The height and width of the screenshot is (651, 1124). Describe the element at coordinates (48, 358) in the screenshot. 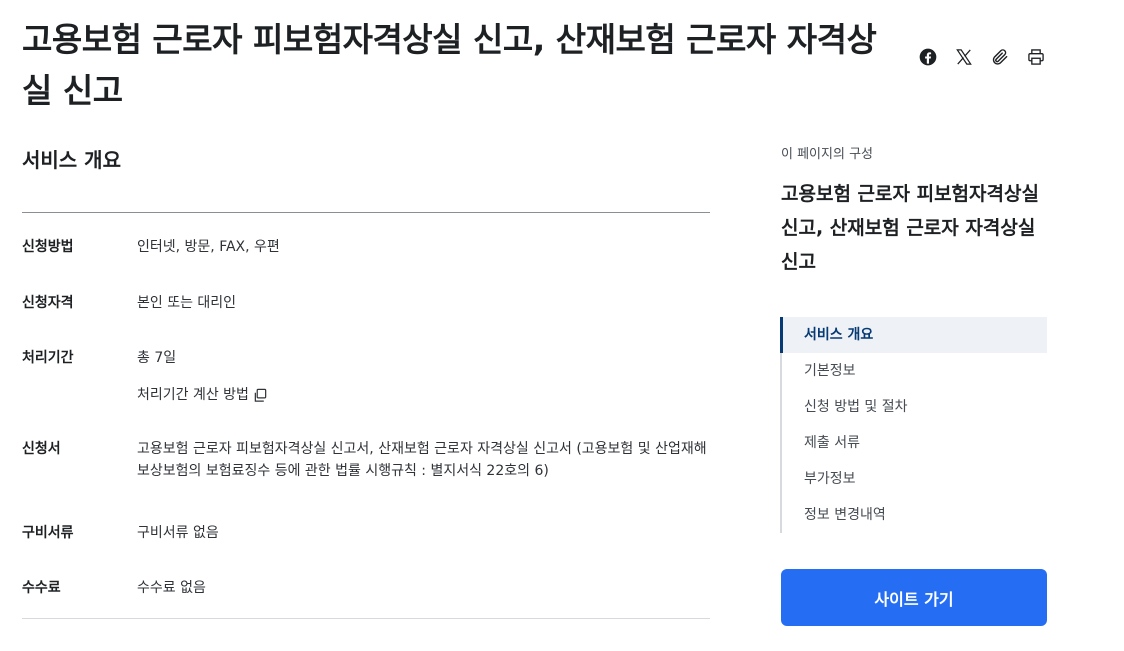

I see `info-label: 처리기간` at that location.